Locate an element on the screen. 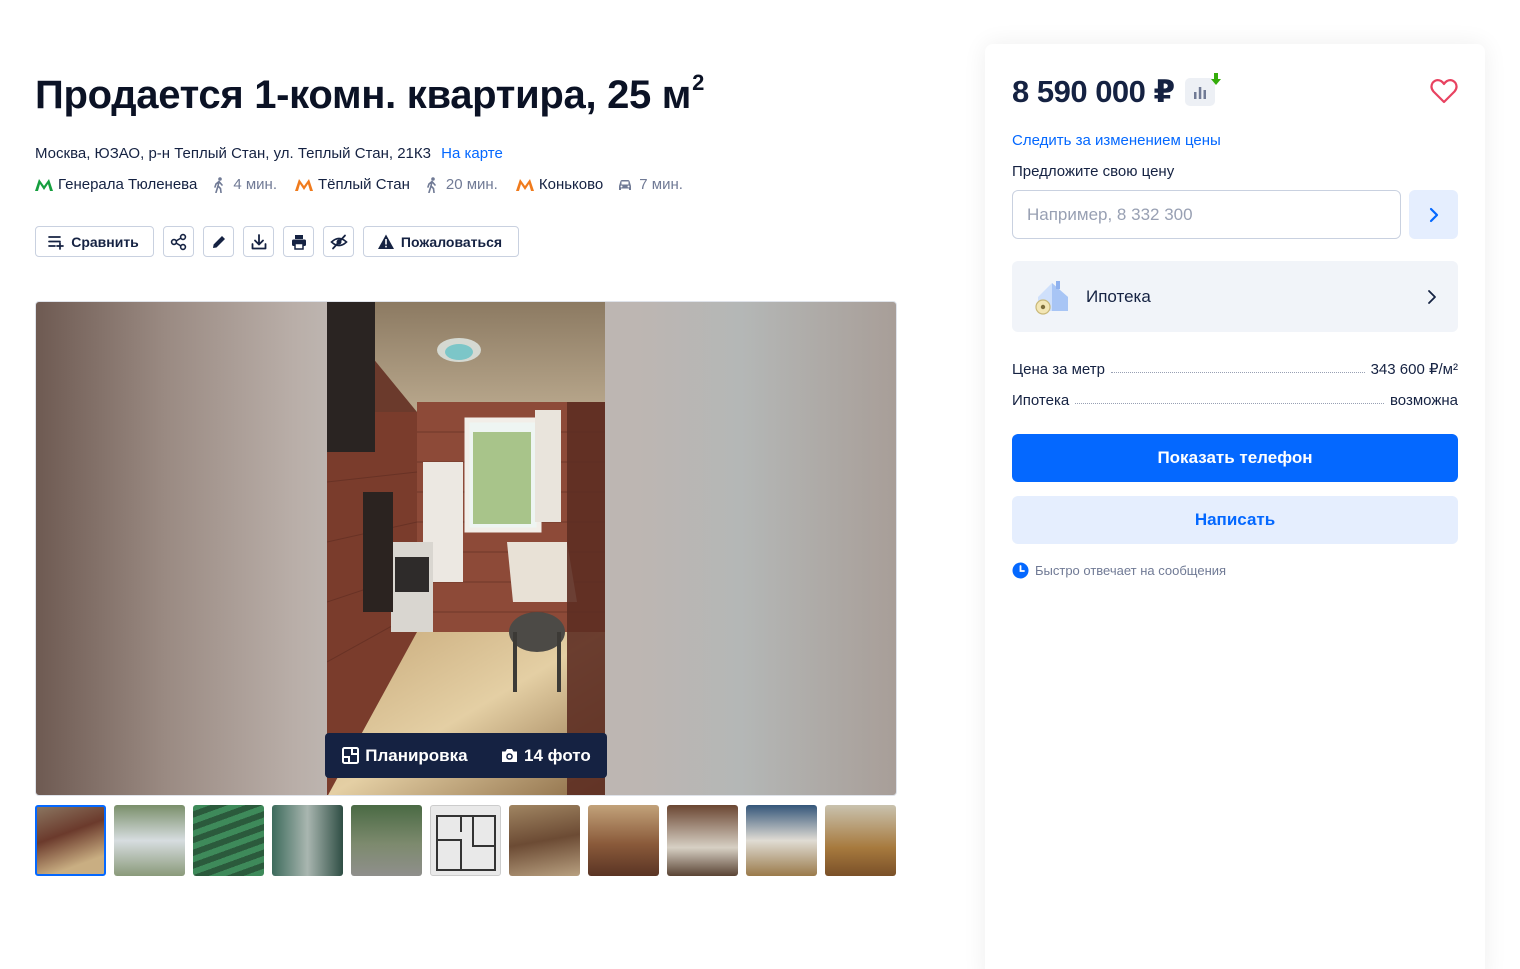 This screenshot has width=1520, height=969. main-photo is located at coordinates (466, 548).